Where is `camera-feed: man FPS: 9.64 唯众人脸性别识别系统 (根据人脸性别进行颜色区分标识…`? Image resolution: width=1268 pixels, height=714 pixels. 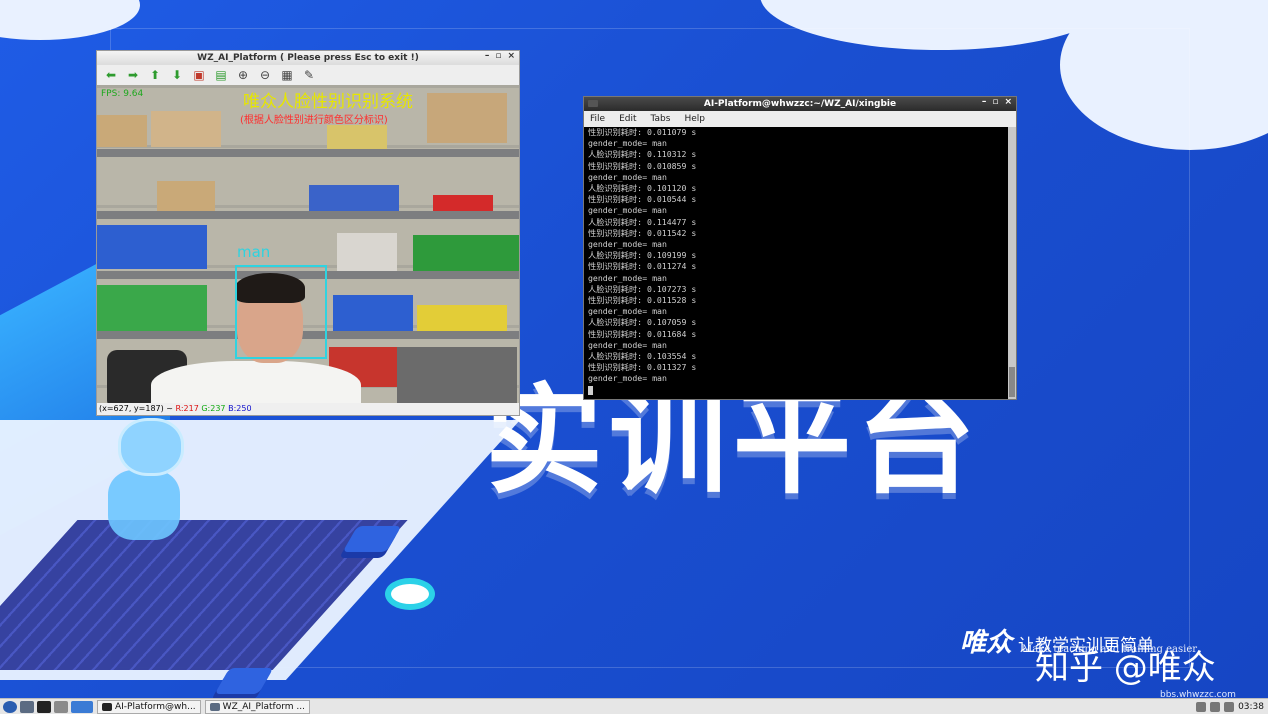
camera-feed: man FPS: 9.64 唯众人脸性别识别系统 (根据人脸性别进行颜色区分标识… is located at coordinates (308, 244).